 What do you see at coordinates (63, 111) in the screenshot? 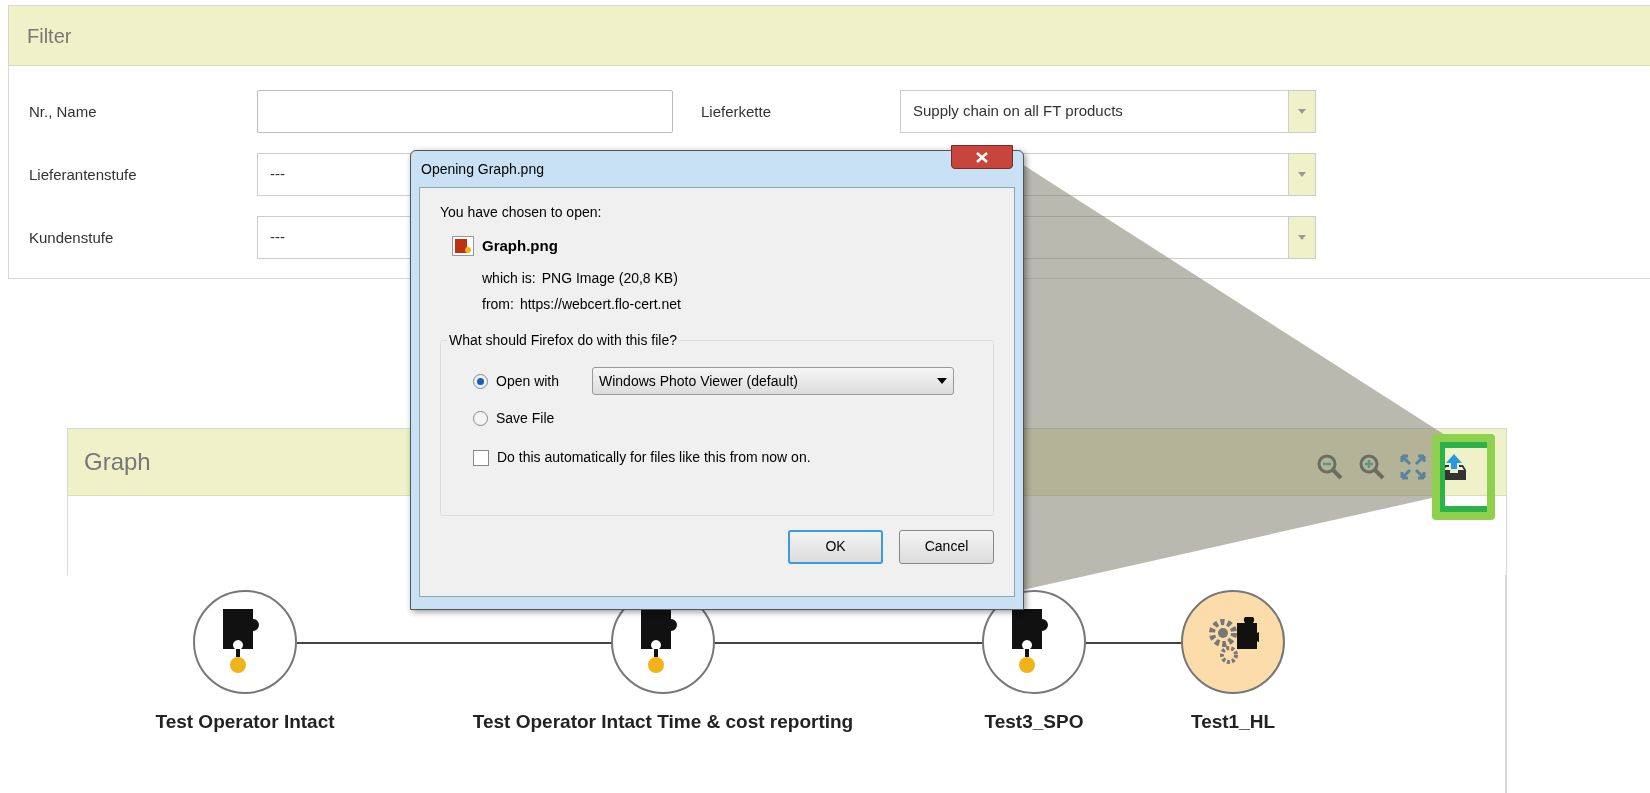
I see `field-label: Nr., Name` at bounding box center [63, 111].